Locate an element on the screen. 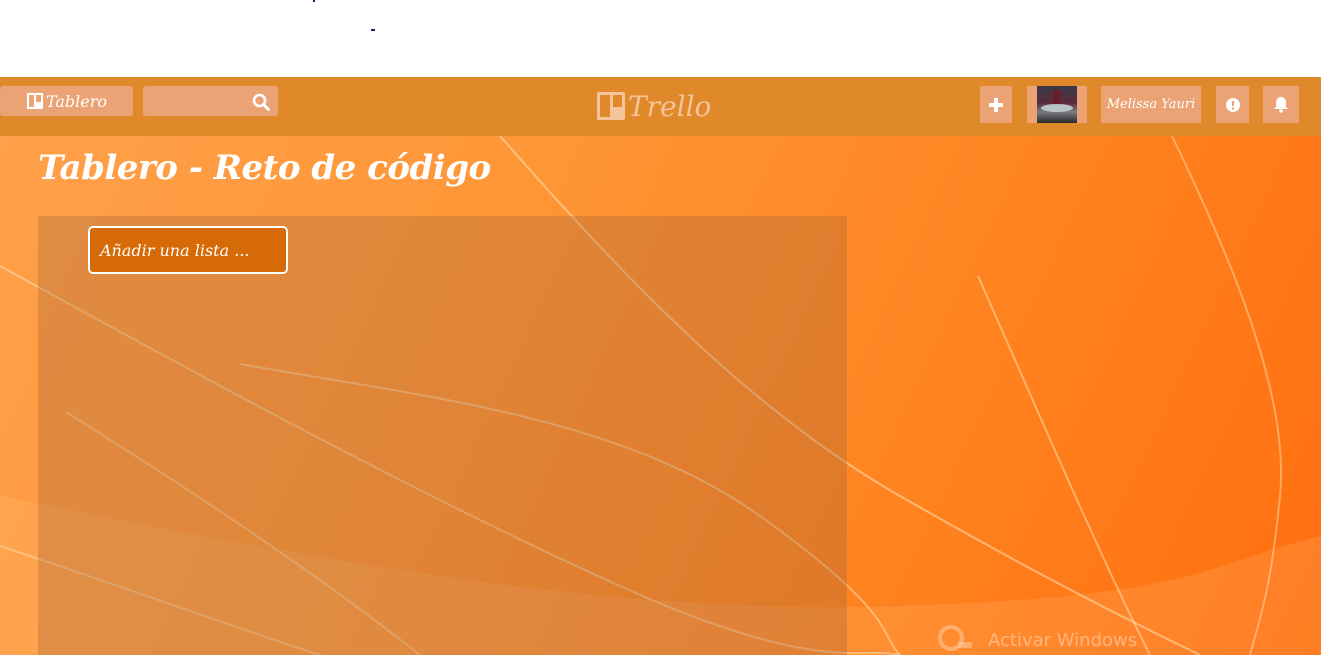  top-navbar: Tablero Trello Melissa Yauri is located at coordinates (660, 106).